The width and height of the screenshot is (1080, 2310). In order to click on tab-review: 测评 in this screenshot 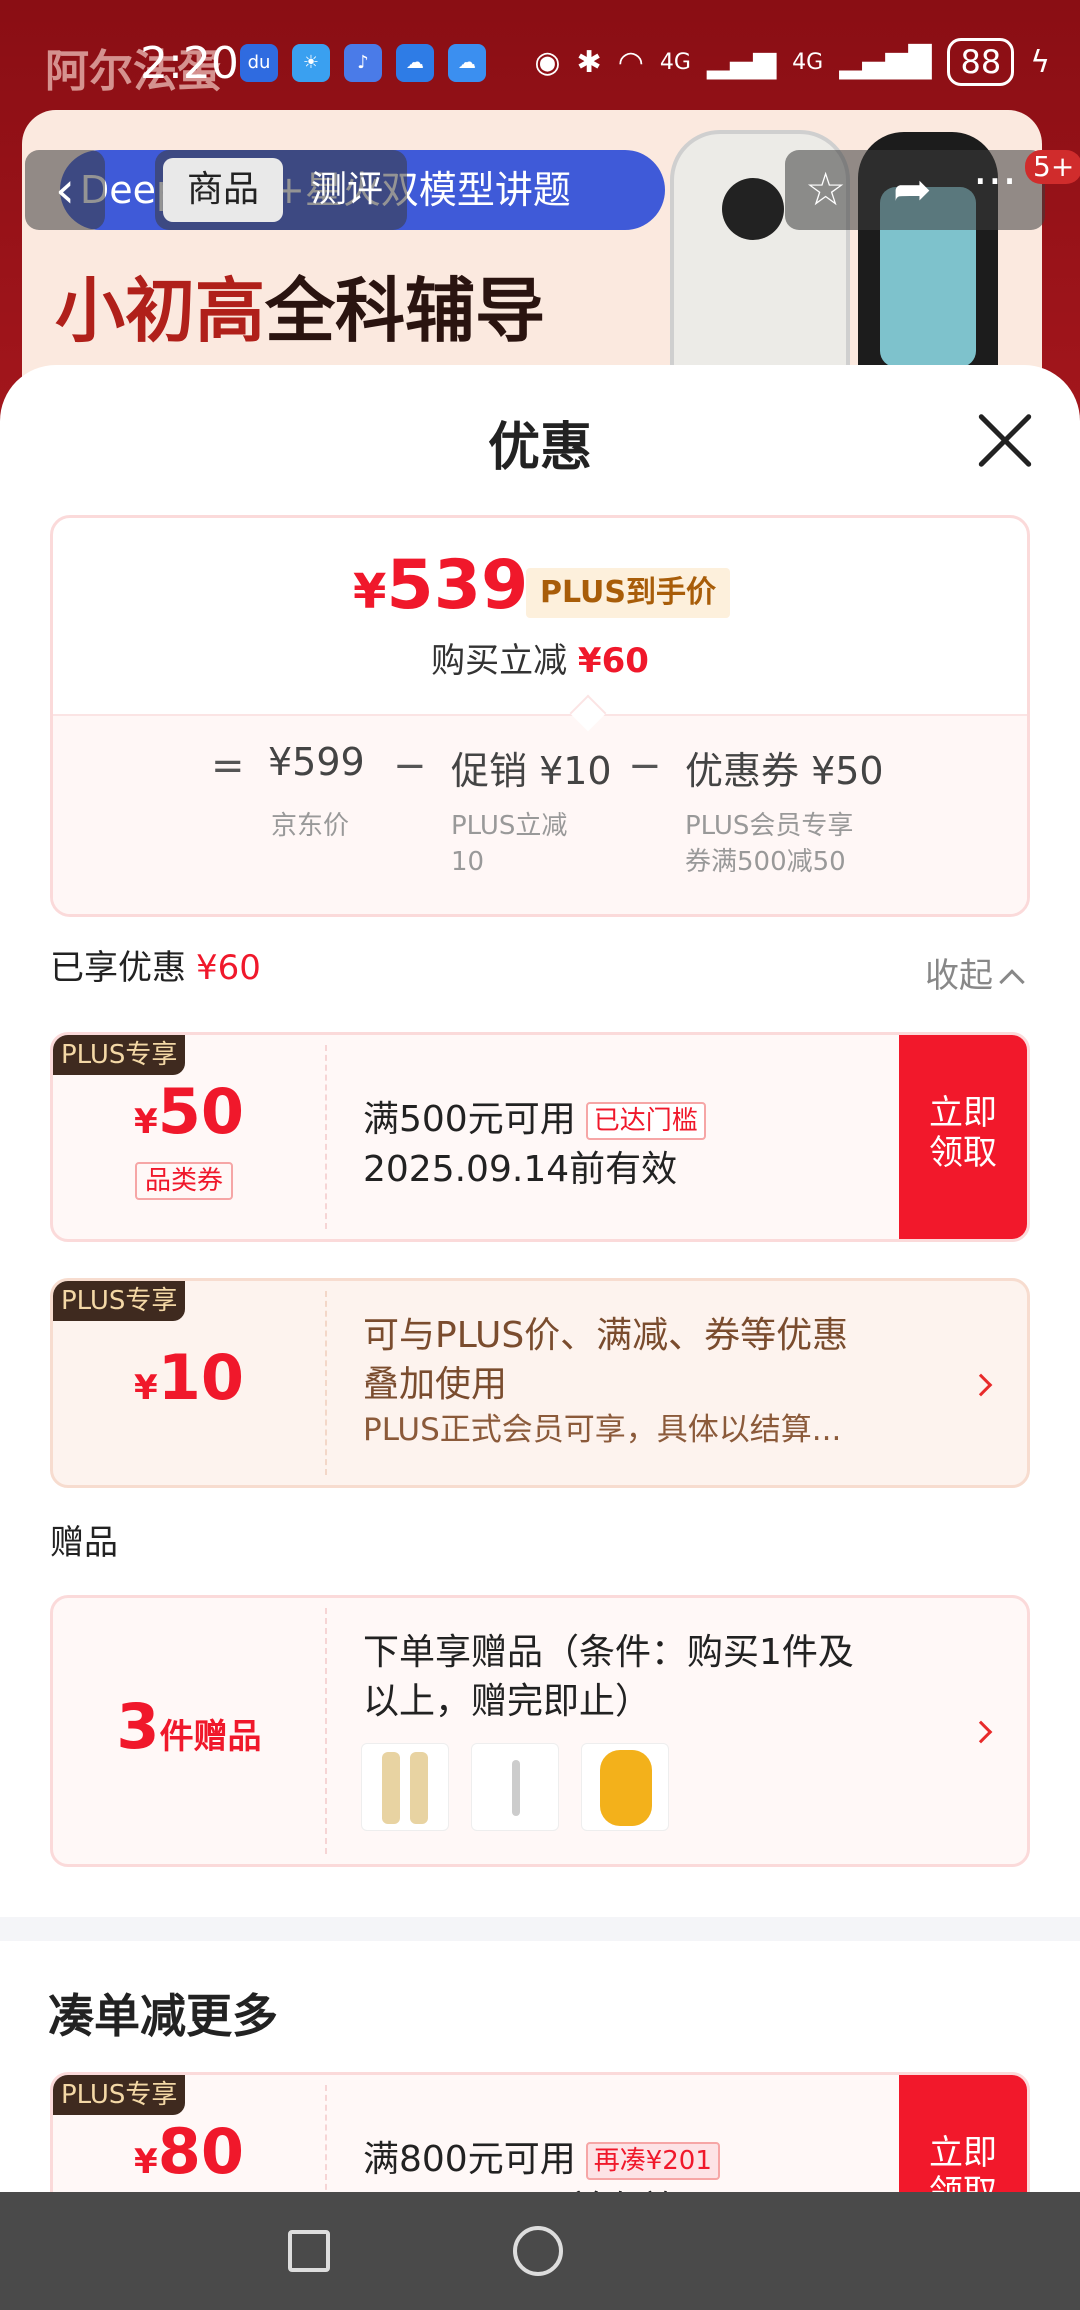, I will do `click(347, 190)`.